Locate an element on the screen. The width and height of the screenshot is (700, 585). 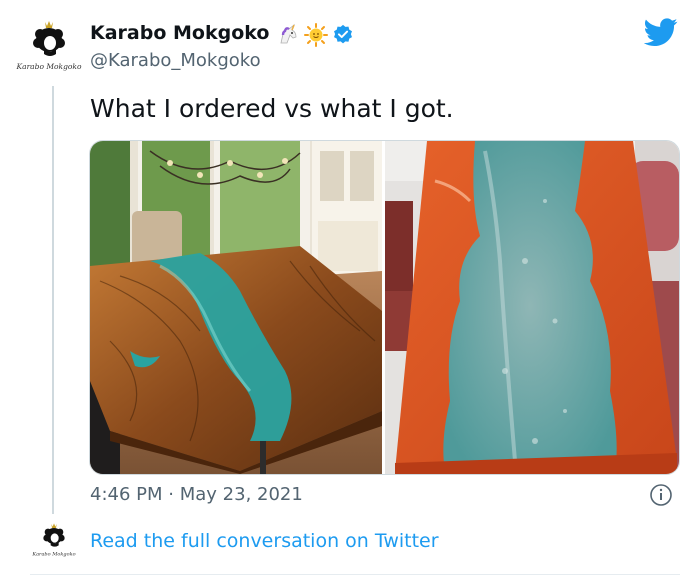
author-avatar-small: Karabo Mokgoko is located at coordinates (54, 540).